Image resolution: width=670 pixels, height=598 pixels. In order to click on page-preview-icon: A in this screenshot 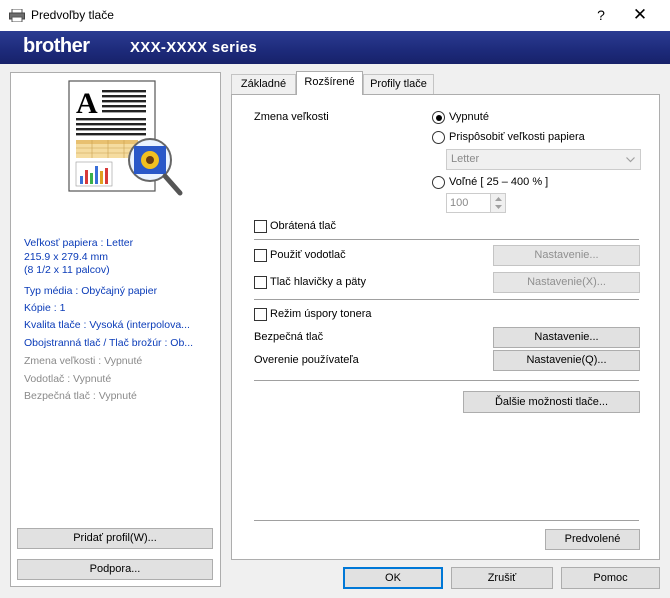, I will do `click(125, 138)`.